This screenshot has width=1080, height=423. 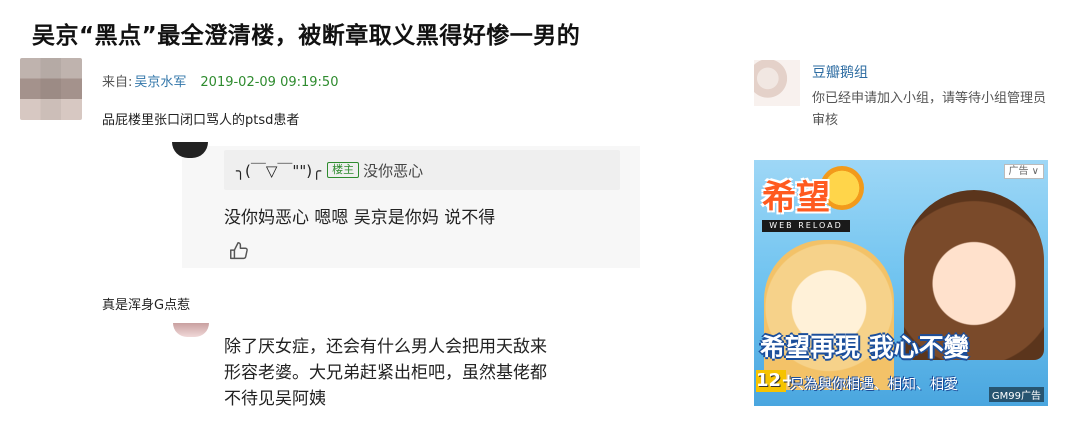 I want to click on user-avatar, so click(x=51, y=89).